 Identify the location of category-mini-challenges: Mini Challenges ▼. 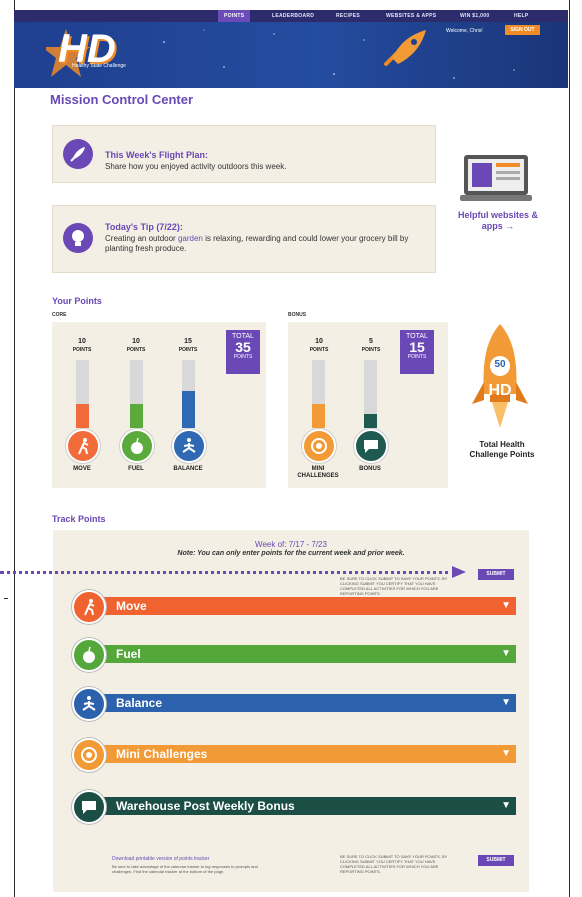
(294, 755).